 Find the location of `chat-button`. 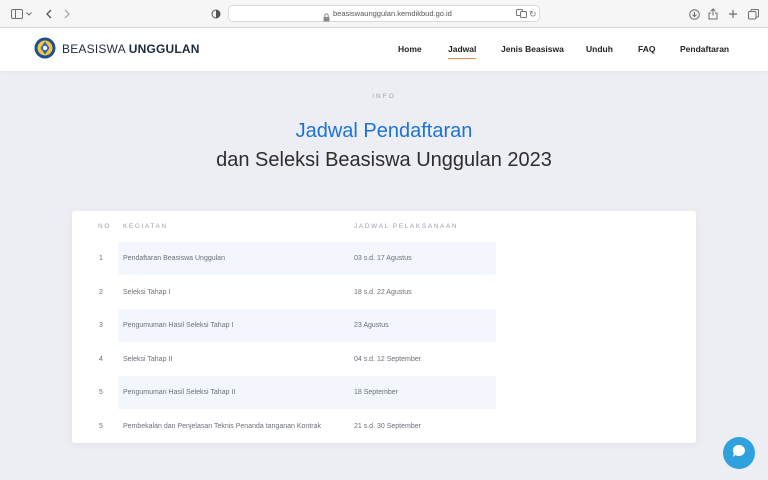

chat-button is located at coordinates (739, 453).